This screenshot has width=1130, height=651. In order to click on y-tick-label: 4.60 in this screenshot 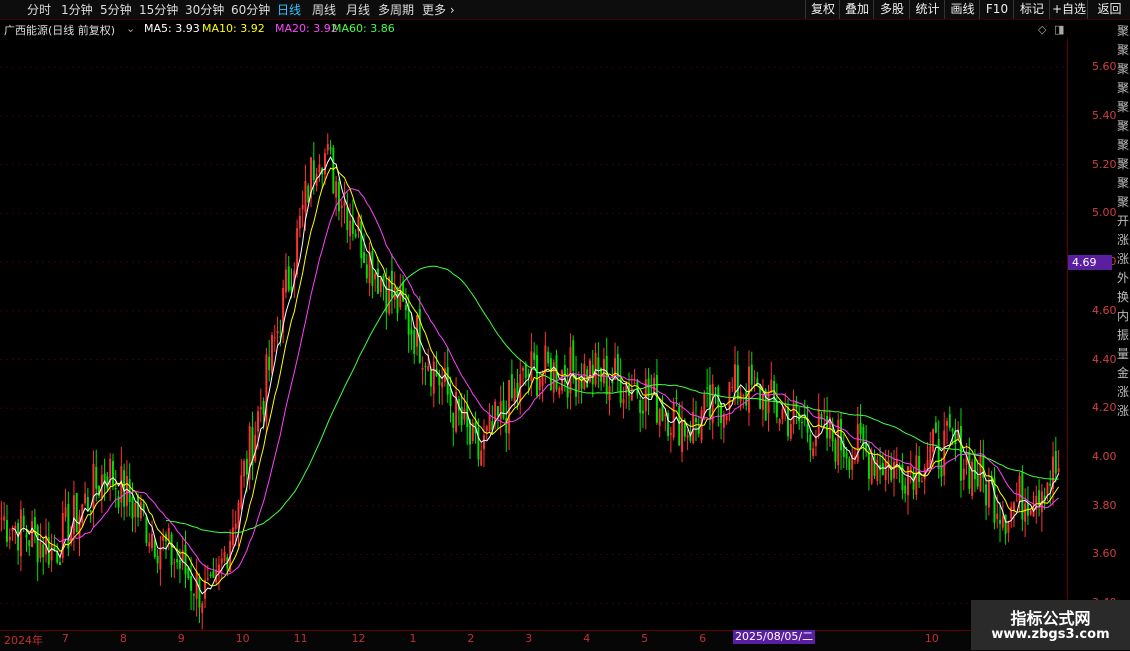, I will do `click(1104, 310)`.